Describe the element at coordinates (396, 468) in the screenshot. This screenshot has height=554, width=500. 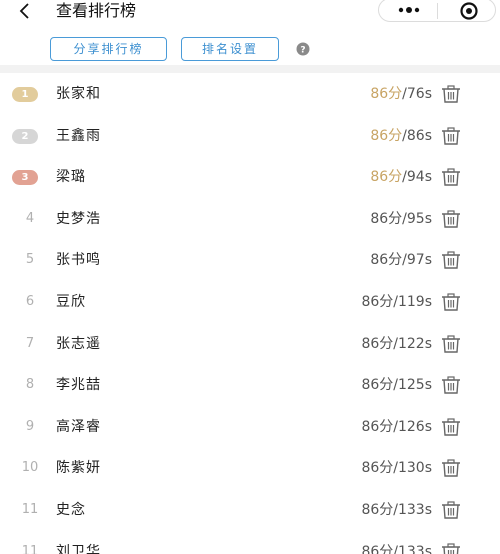
I see `score-time: 86分/130s` at that location.